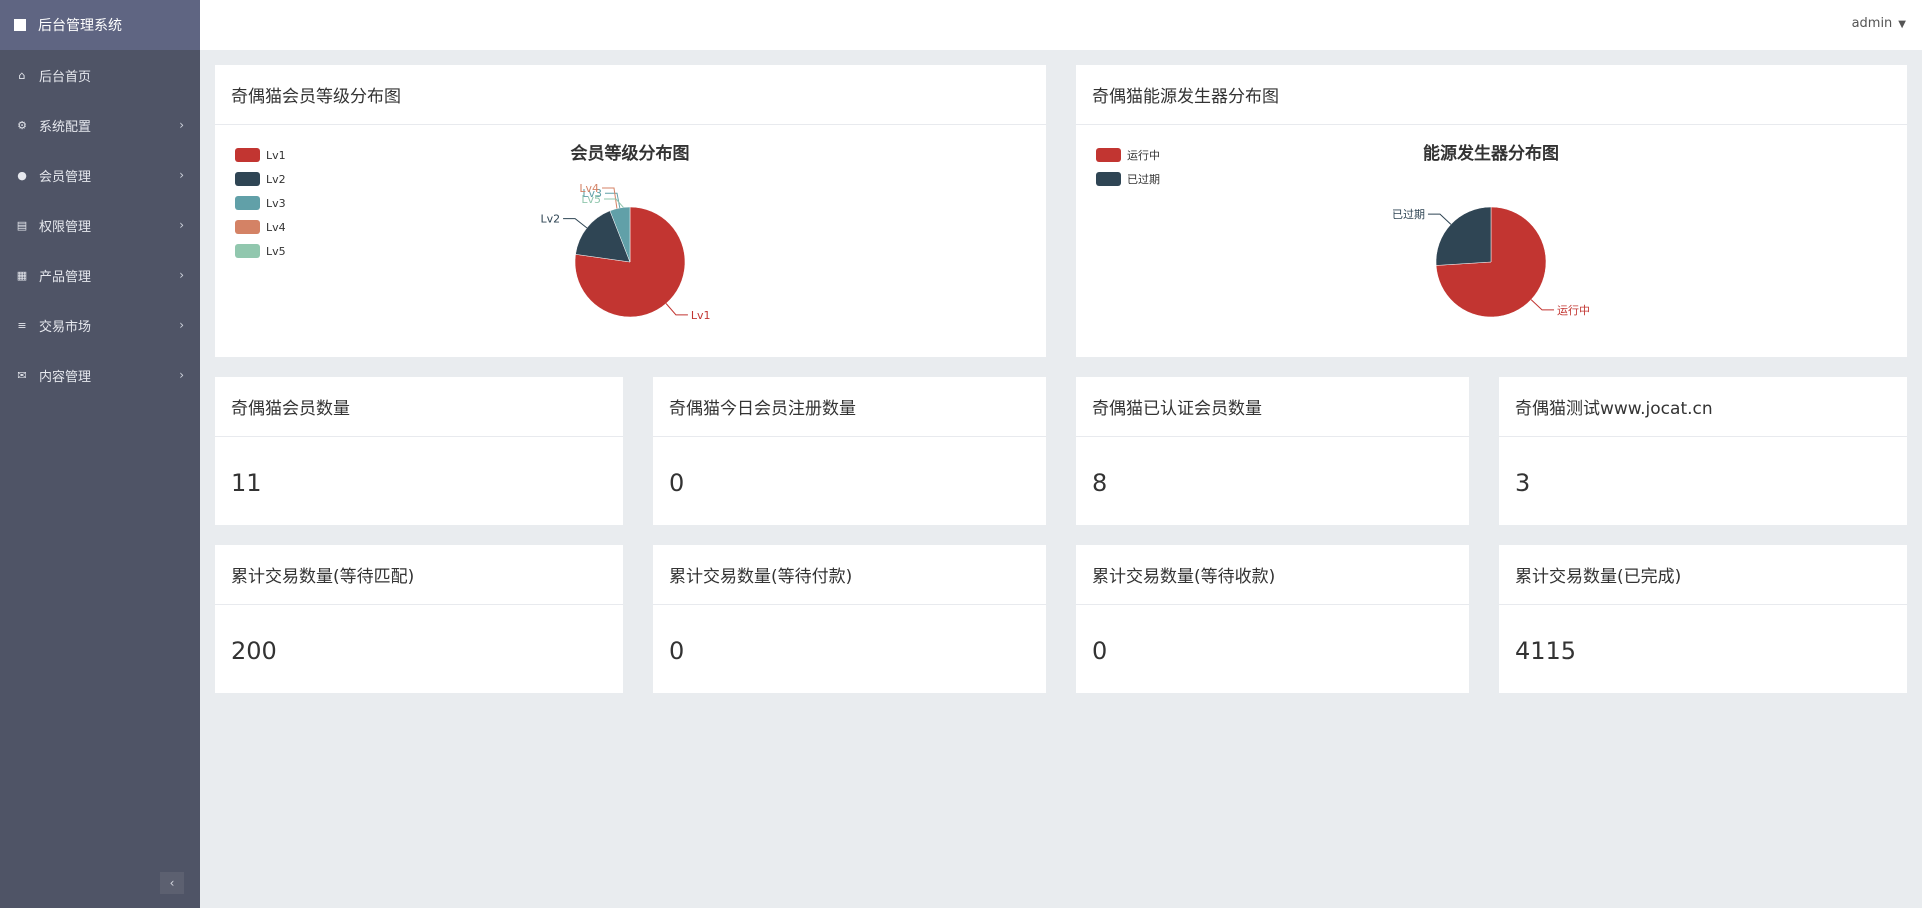  Describe the element at coordinates (22, 225) in the screenshot. I see `card-icon: ▤` at that location.